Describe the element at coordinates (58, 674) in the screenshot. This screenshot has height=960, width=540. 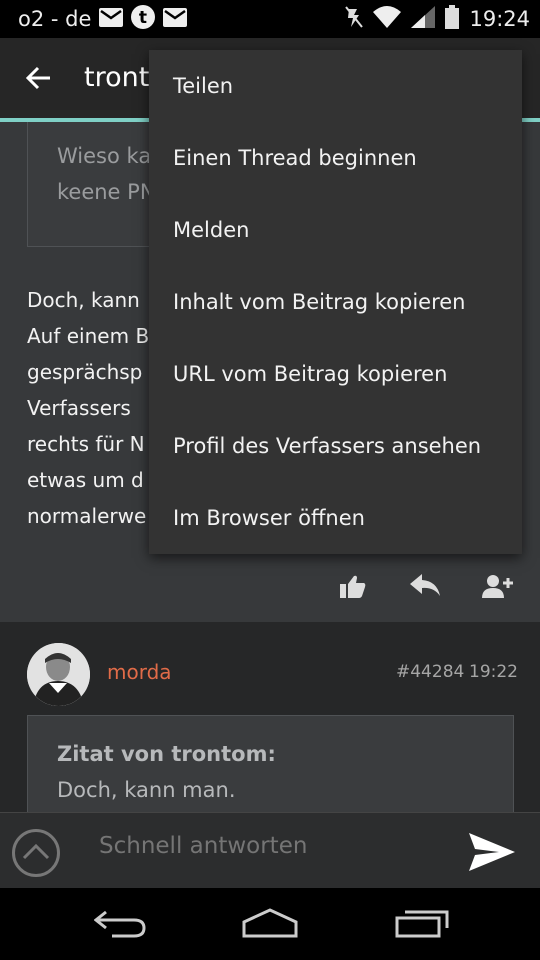
I see `avatar` at that location.